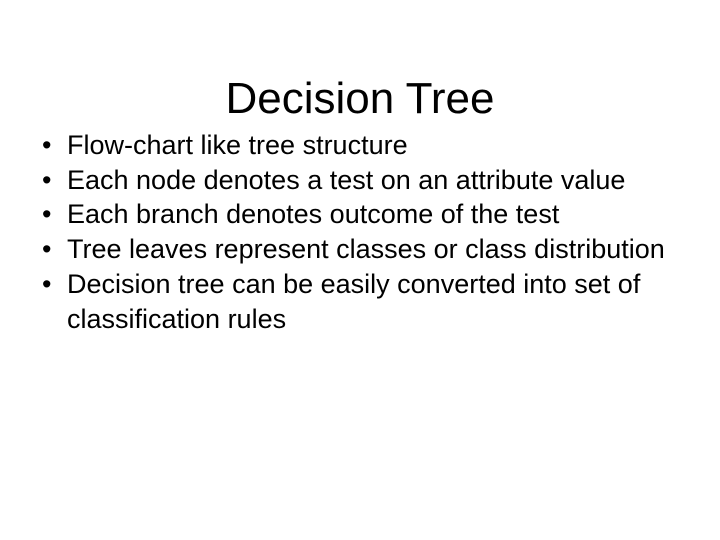 The image size is (720, 540). What do you see at coordinates (237, 145) in the screenshot?
I see `list-item-text: Flow-chart like tree structure` at bounding box center [237, 145].